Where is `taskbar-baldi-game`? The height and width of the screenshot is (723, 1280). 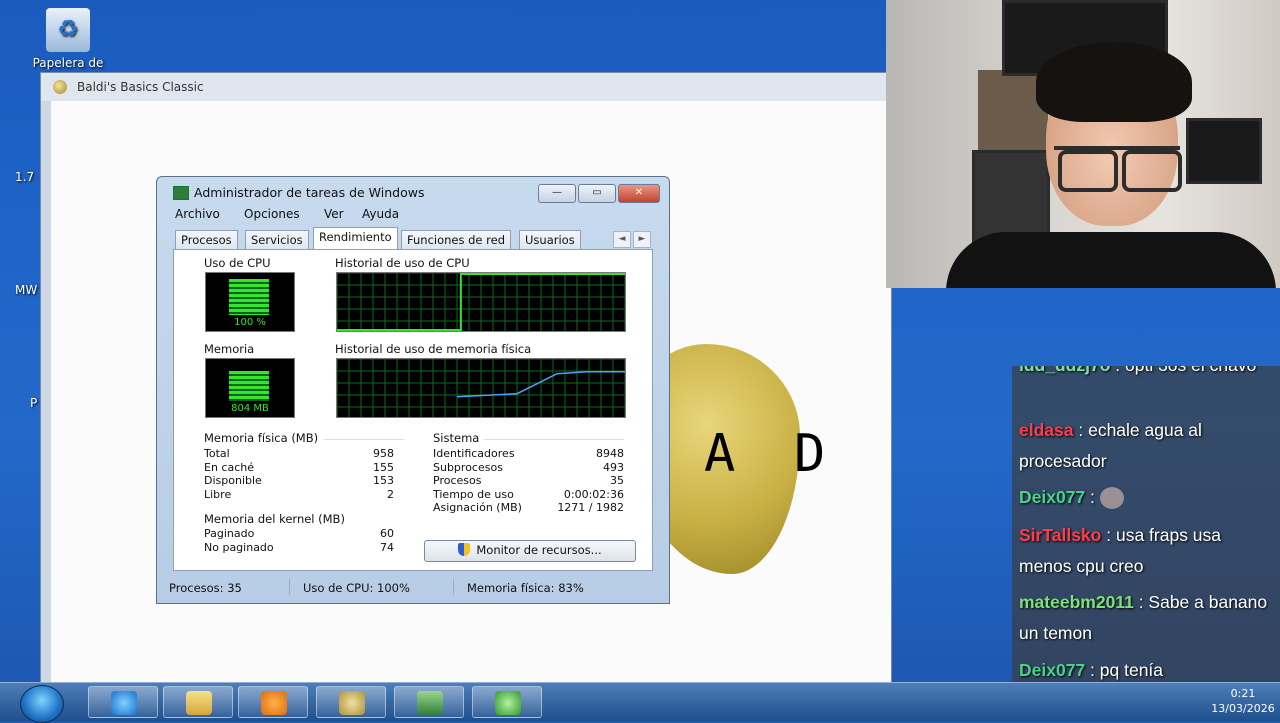 taskbar-baldi-game is located at coordinates (351, 702).